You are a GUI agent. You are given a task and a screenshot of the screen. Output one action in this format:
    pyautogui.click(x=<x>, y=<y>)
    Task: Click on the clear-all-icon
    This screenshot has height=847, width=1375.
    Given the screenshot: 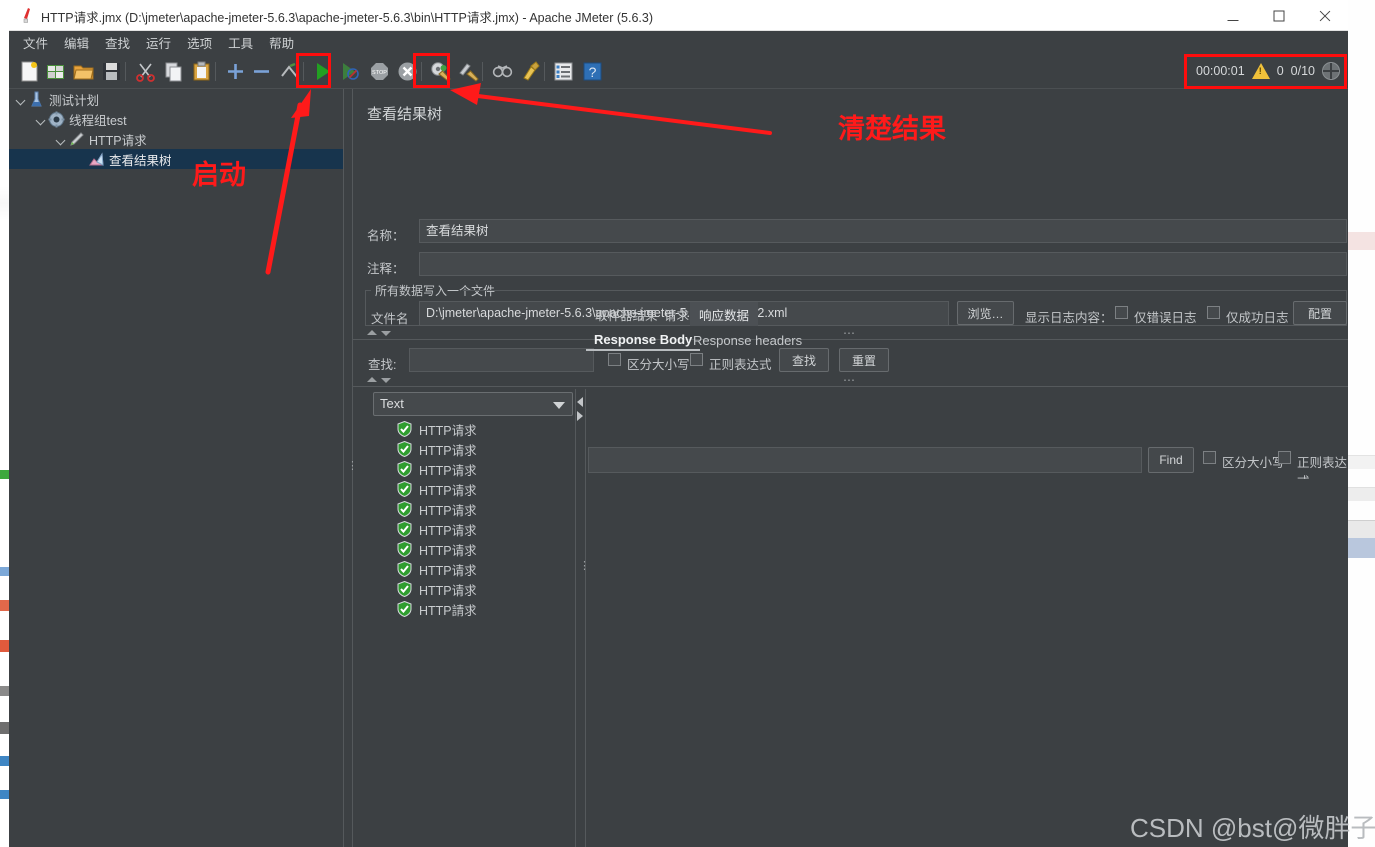 What is the action you would take?
    pyautogui.click(x=468, y=71)
    